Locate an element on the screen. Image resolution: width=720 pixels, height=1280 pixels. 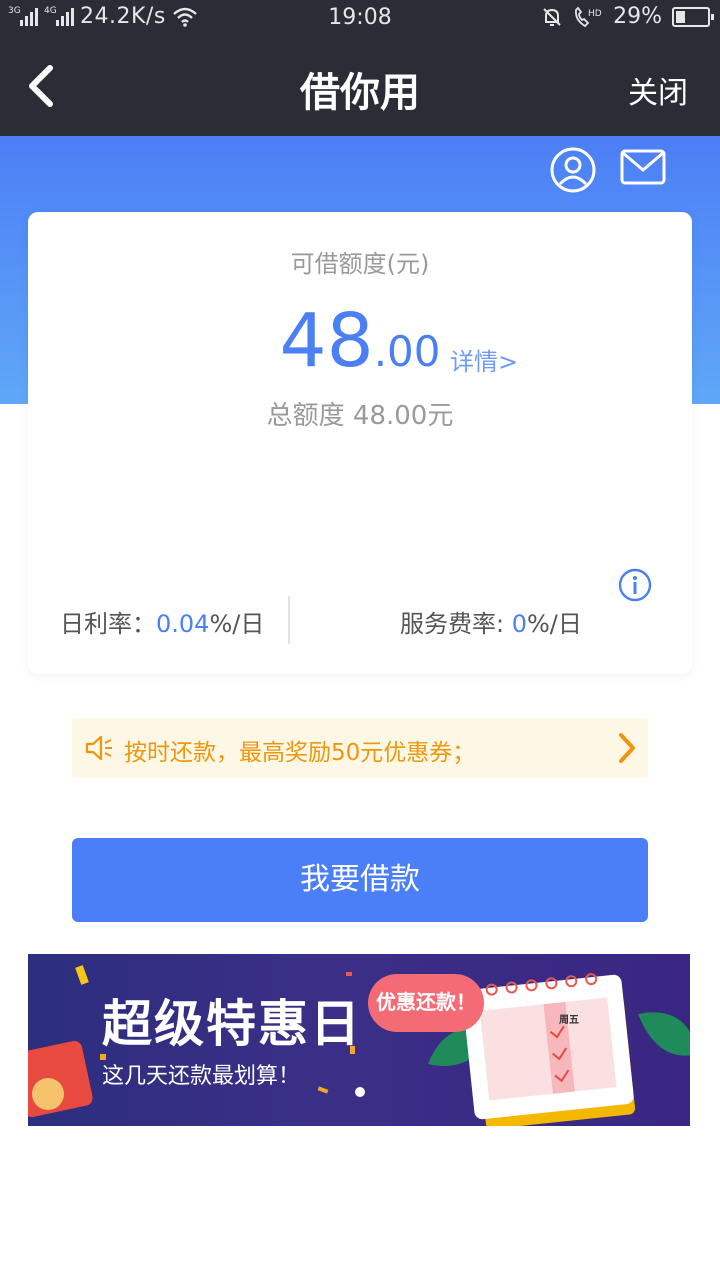
service-rate-label: 服务费率: is located at coordinates (456, 624).